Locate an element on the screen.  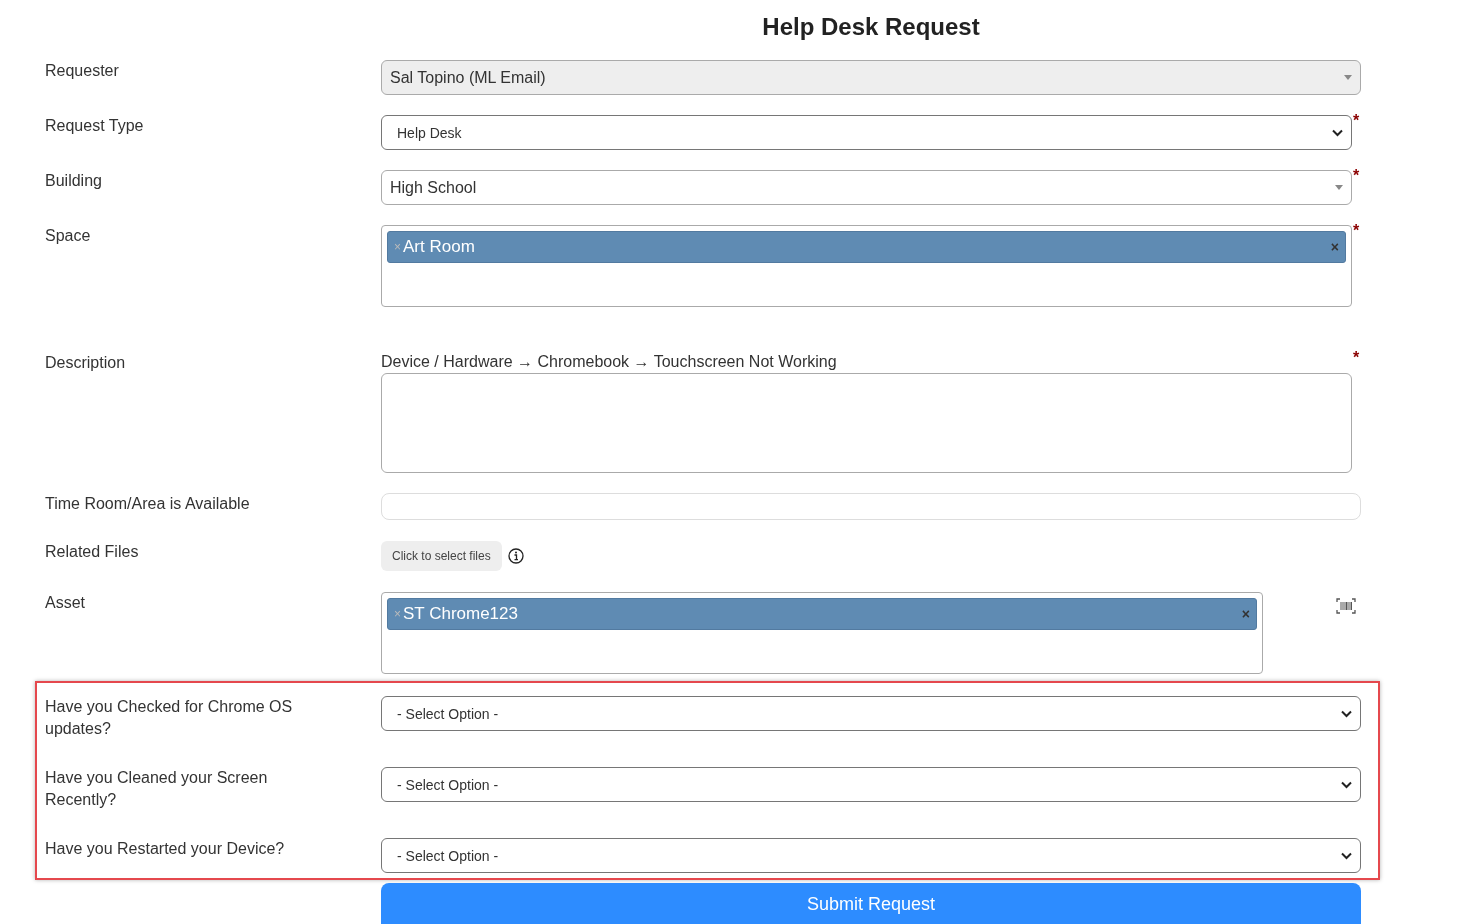
field-label: Related Files is located at coordinates (92, 552).